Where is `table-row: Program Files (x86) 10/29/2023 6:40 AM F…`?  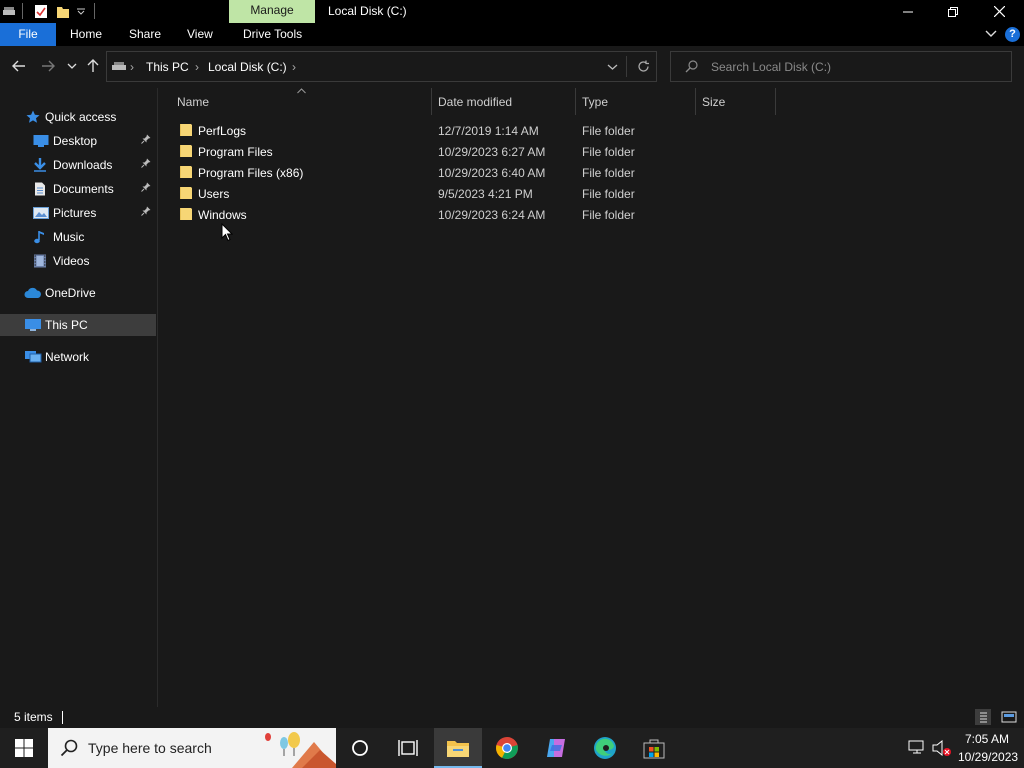
table-row: Program Files (x86) 10/29/2023 6:40 AM F… is located at coordinates (476, 172).